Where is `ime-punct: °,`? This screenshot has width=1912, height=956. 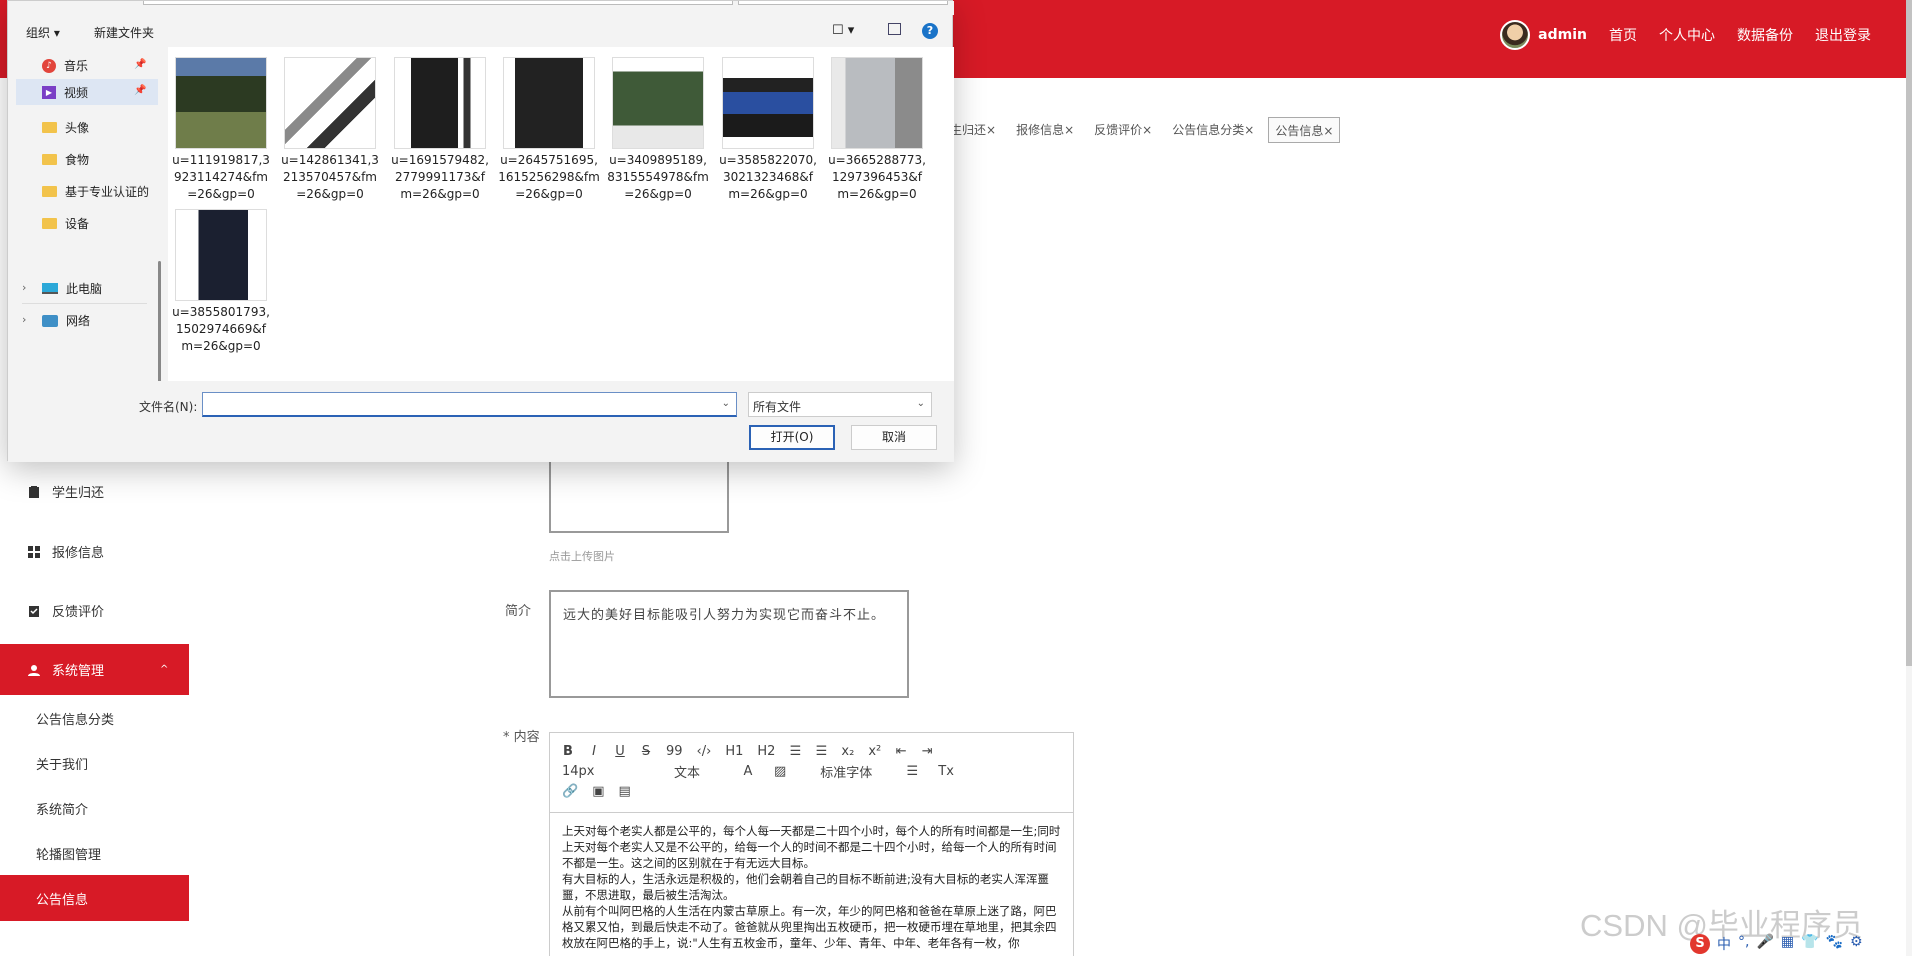
ime-punct: °, is located at coordinates (1743, 944).